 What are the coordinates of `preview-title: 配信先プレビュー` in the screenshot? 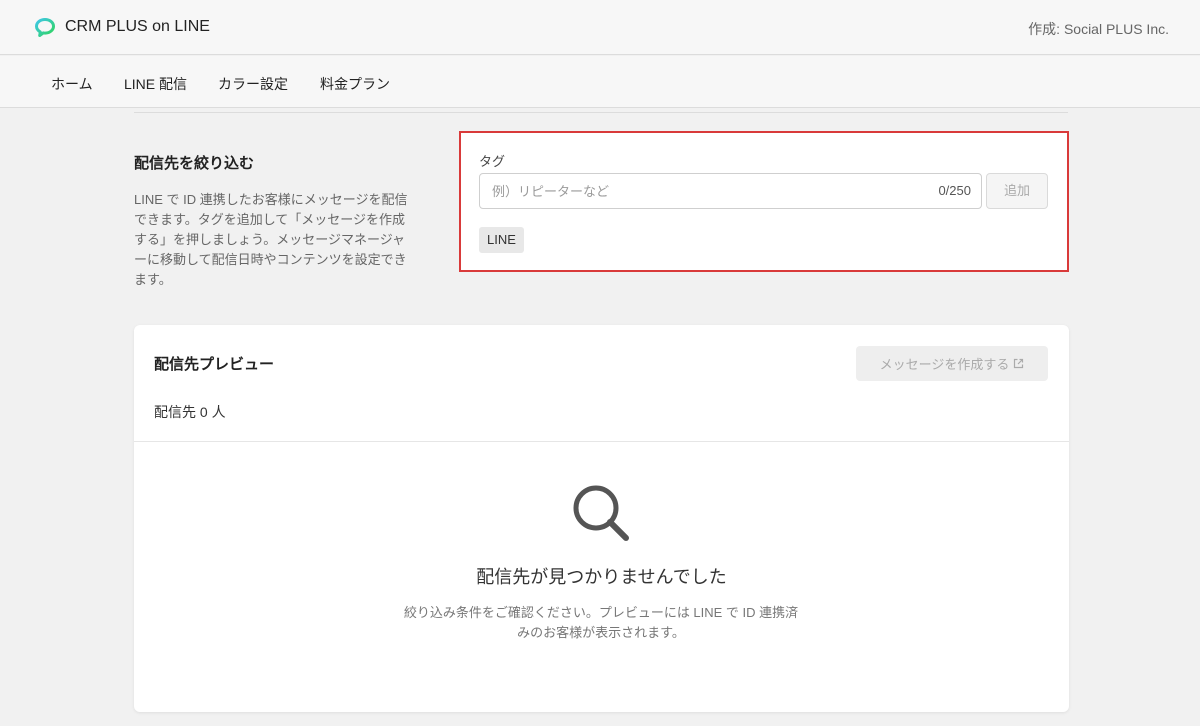 It's located at (214, 364).